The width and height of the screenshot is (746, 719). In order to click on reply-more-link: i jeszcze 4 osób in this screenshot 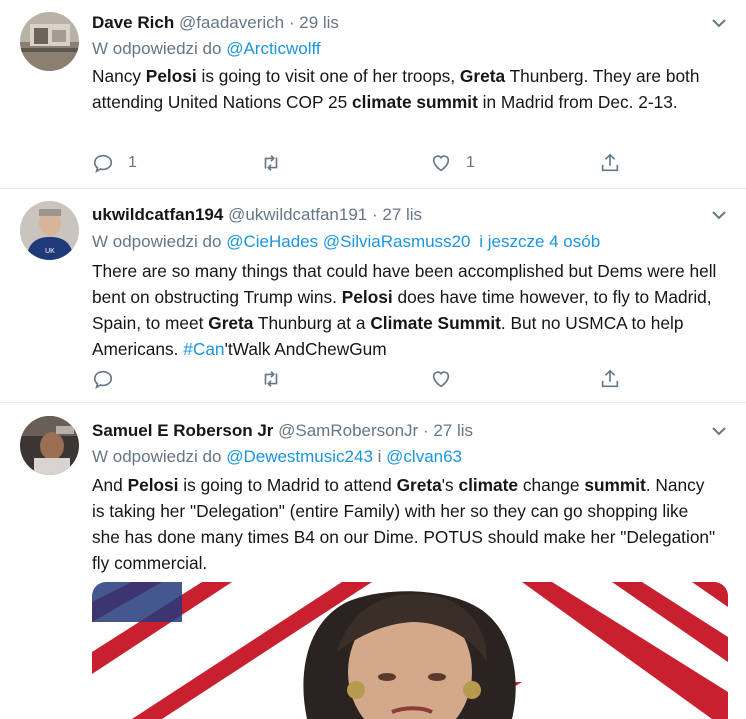, I will do `click(539, 241)`.